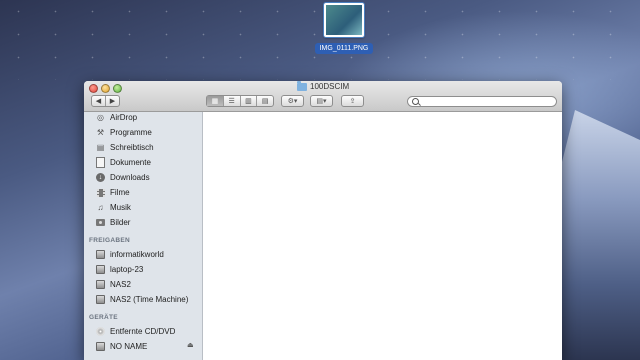  What do you see at coordinates (100, 162) in the screenshot?
I see `documents-icon` at bounding box center [100, 162].